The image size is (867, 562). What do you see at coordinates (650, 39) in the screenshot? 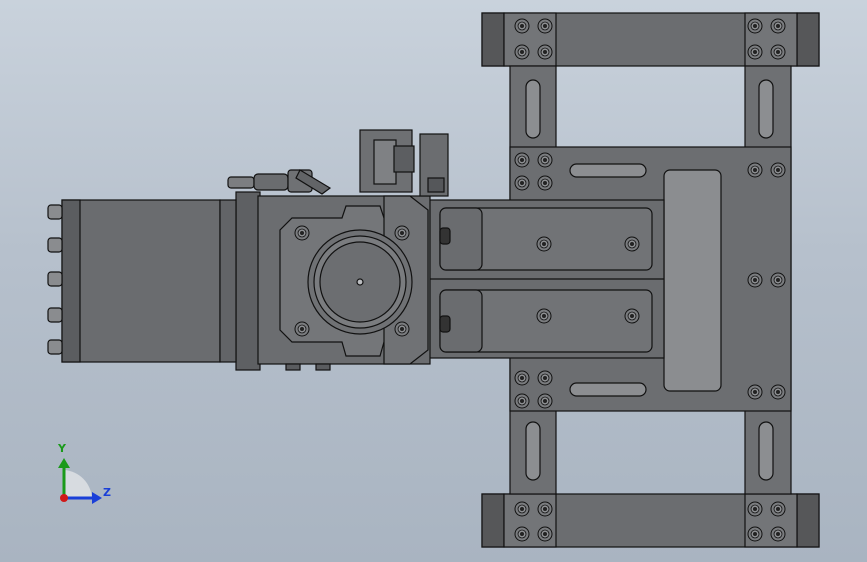
I see `top-crossbar` at bounding box center [650, 39].